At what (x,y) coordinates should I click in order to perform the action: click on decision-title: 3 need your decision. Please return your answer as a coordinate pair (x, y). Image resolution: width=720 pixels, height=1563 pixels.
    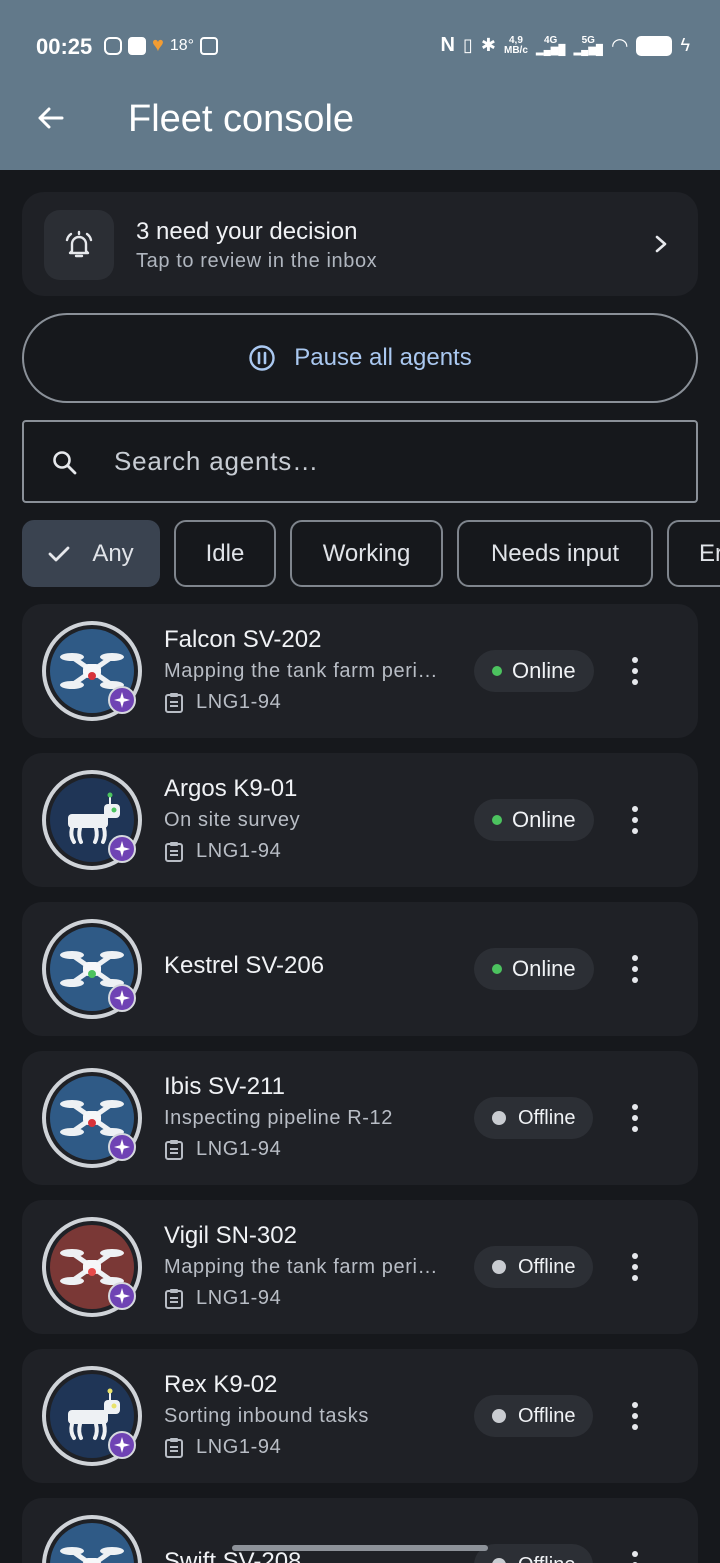
    Looking at the image, I should click on (247, 231).